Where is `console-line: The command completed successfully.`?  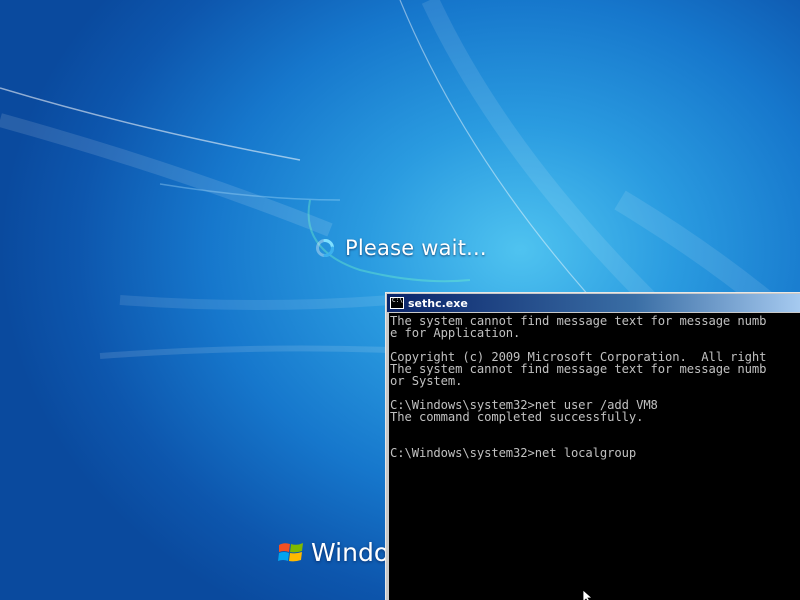
console-line: The command completed successfully. is located at coordinates (517, 417).